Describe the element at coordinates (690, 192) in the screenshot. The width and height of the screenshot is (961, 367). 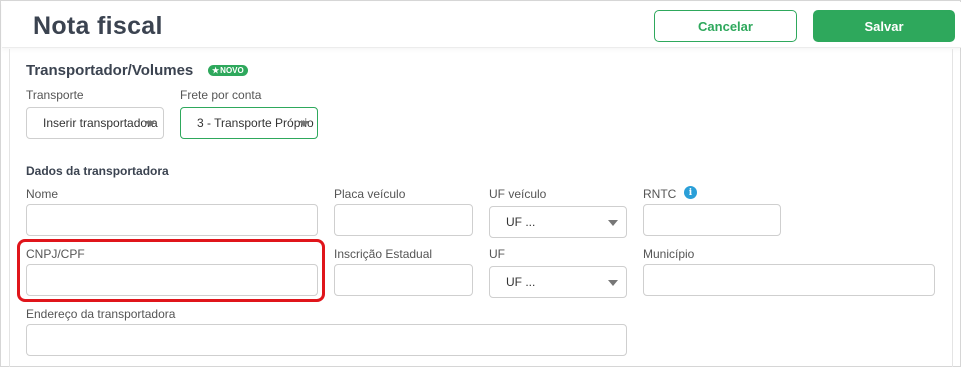
I see `info-icon: i` at that location.